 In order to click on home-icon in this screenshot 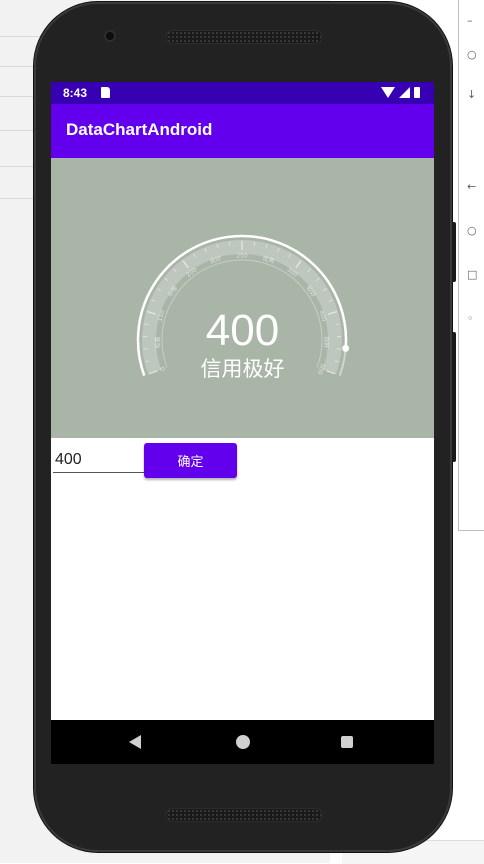, I will do `click(243, 742)`.